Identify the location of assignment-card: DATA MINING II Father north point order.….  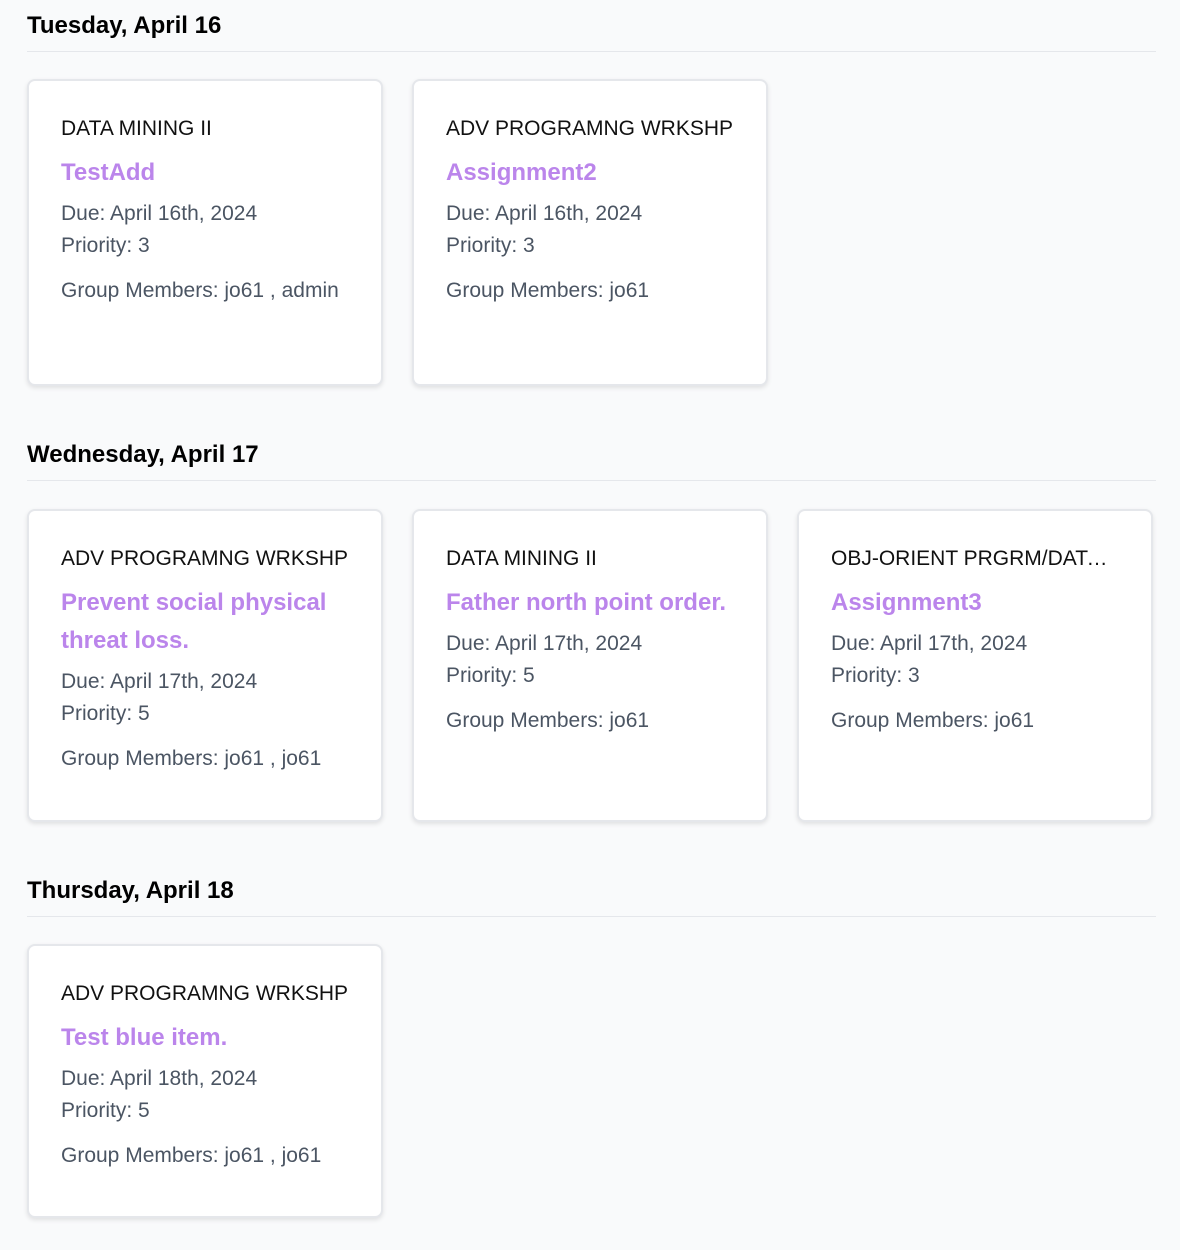
(590, 665).